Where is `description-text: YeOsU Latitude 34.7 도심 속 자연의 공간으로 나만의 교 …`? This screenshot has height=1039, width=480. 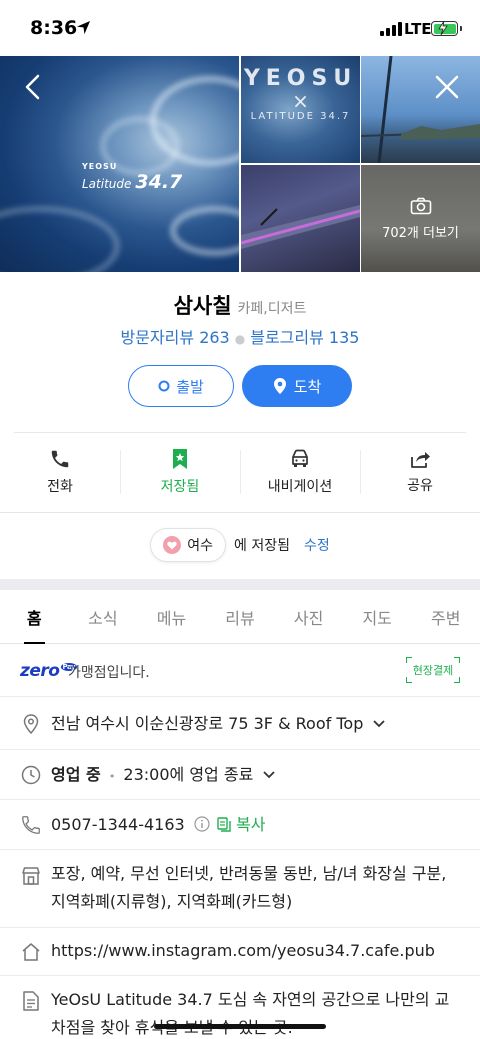
description-text: YeOsU Latitude 34.7 도심 속 자연의 공간으로 나만의 교 … is located at coordinates (250, 1013).